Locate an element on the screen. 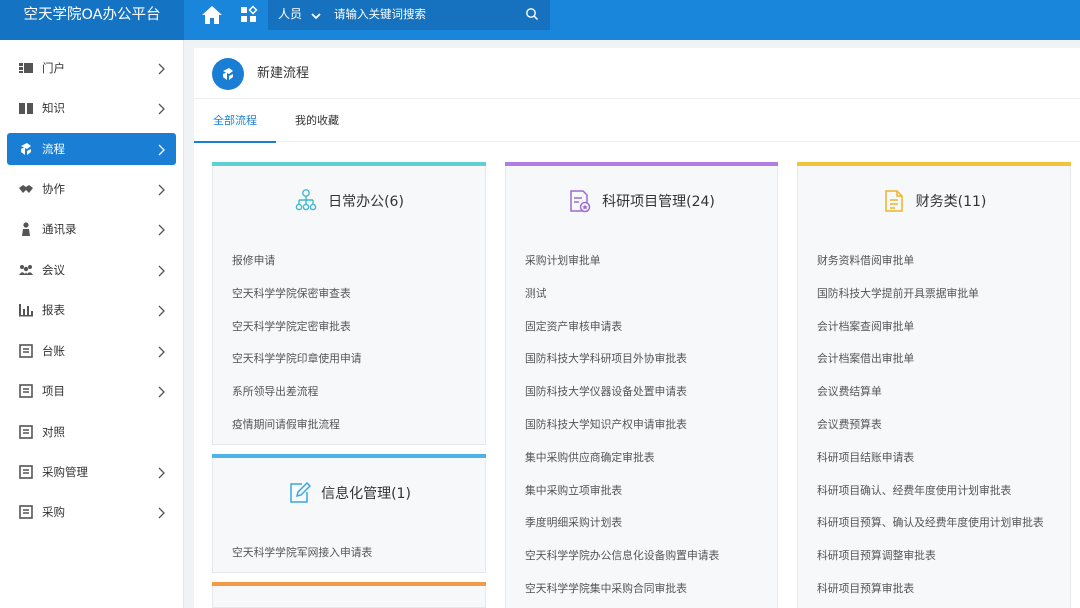 The image size is (1080, 608). category-card-partial is located at coordinates (349, 595).